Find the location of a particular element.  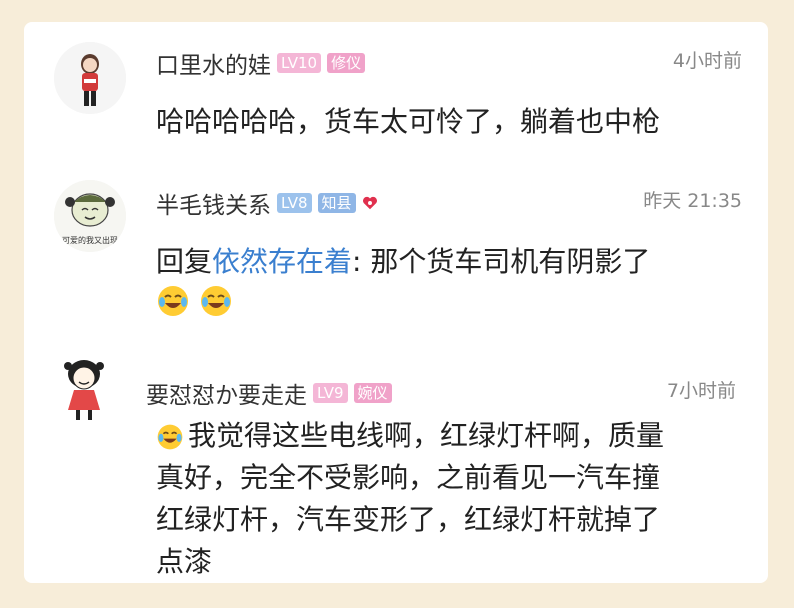

username-text: 半毛钱关系 is located at coordinates (213, 203).